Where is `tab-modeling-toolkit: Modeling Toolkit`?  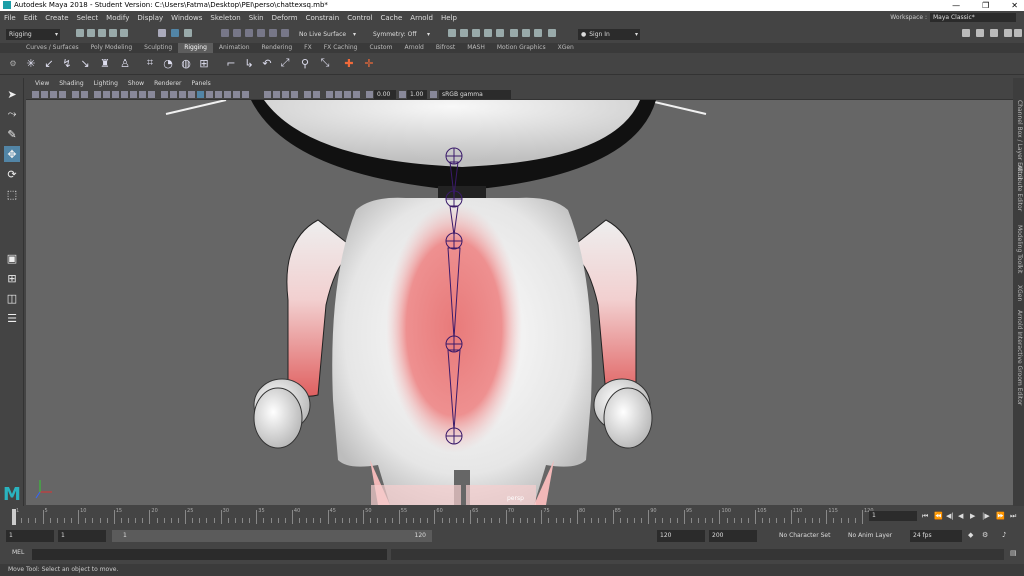
tab-modeling-toolkit: Modeling Toolkit is located at coordinates (1019, 249).